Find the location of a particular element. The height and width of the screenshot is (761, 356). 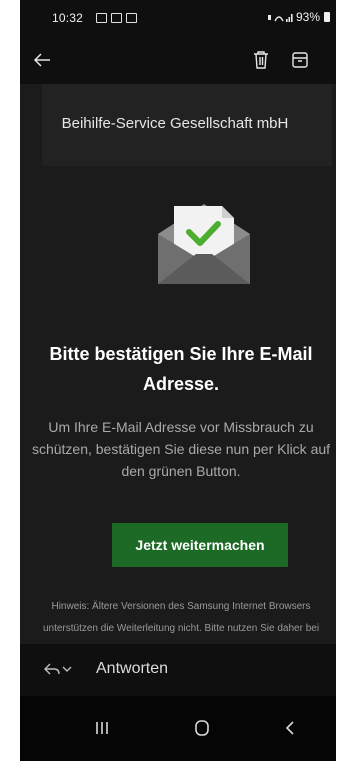

home-button is located at coordinates (202, 728).